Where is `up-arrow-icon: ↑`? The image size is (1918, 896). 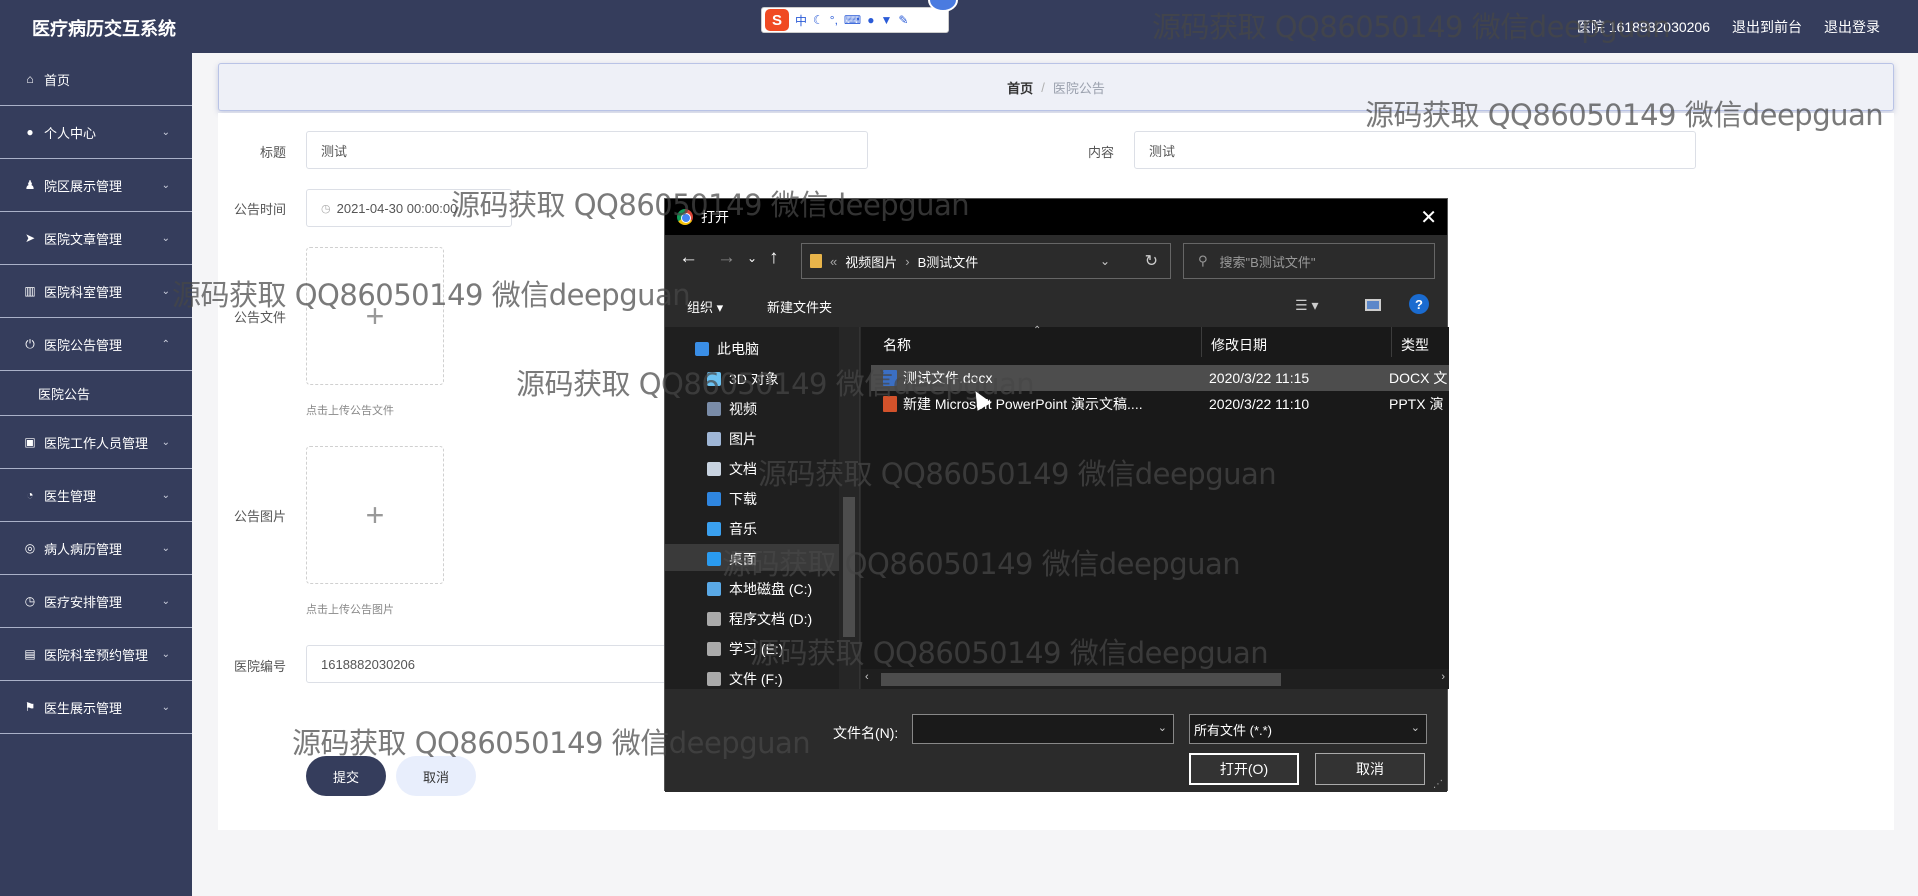 up-arrow-icon: ↑ is located at coordinates (774, 258).